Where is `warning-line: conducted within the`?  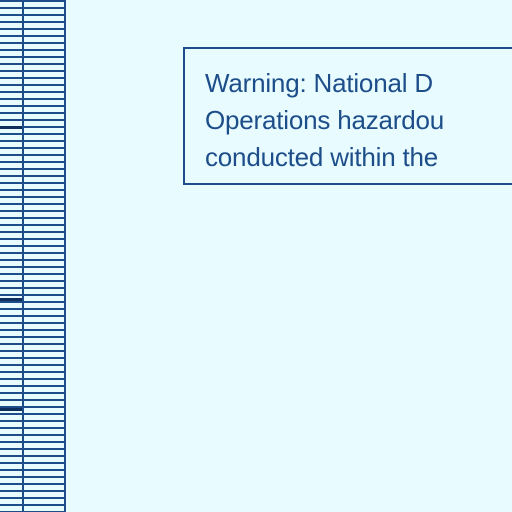 warning-line: conducted within the is located at coordinates (322, 157).